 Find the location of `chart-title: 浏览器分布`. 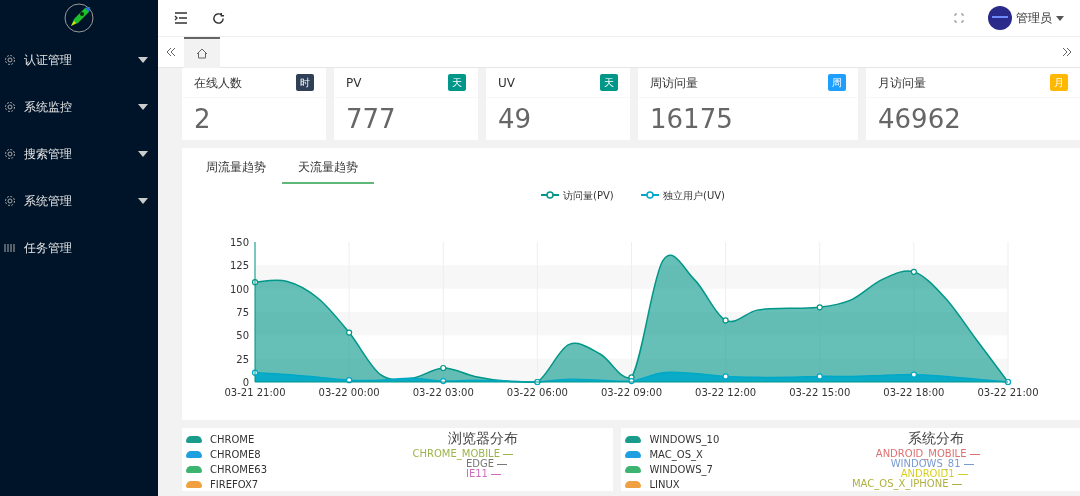

chart-title: 浏览器分布 is located at coordinates (482, 438).